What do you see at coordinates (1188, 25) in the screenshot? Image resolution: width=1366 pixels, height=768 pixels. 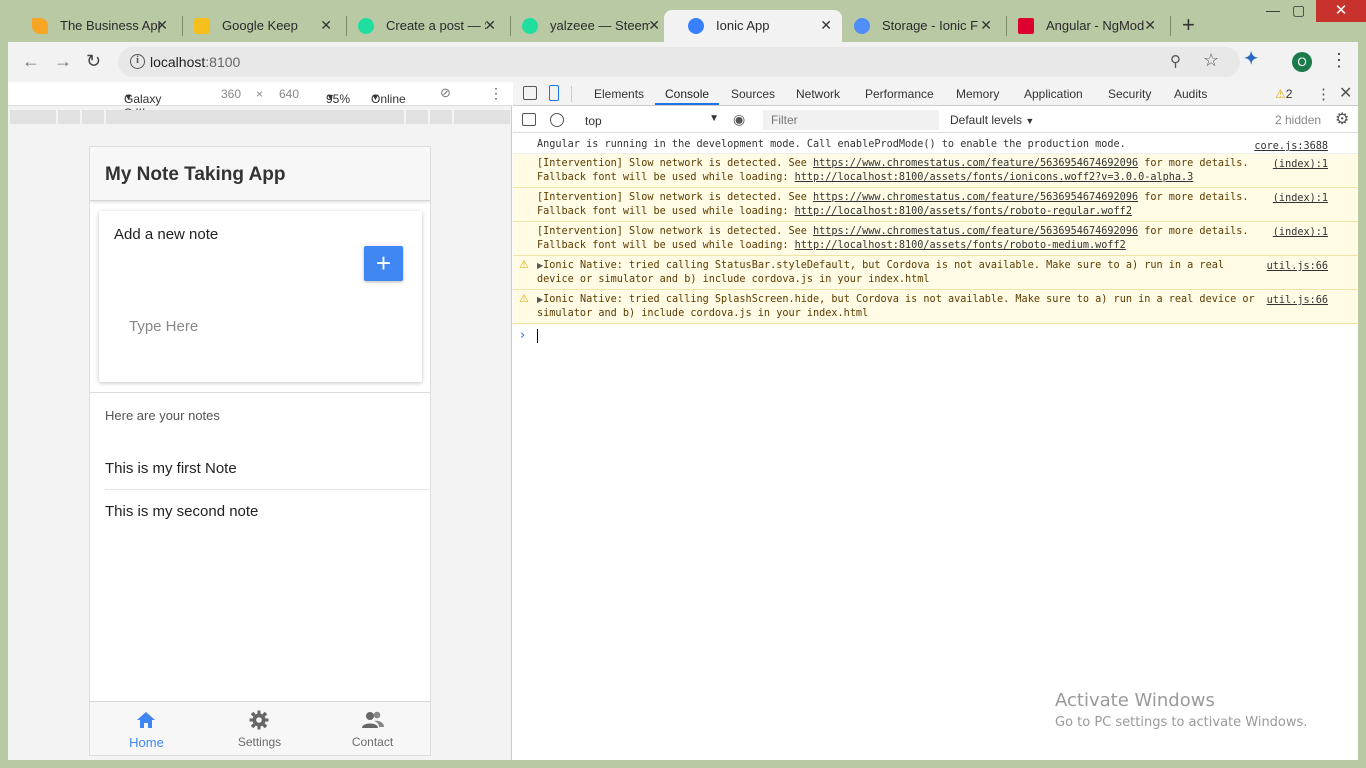 I see `new-tab-button: +` at bounding box center [1188, 25].